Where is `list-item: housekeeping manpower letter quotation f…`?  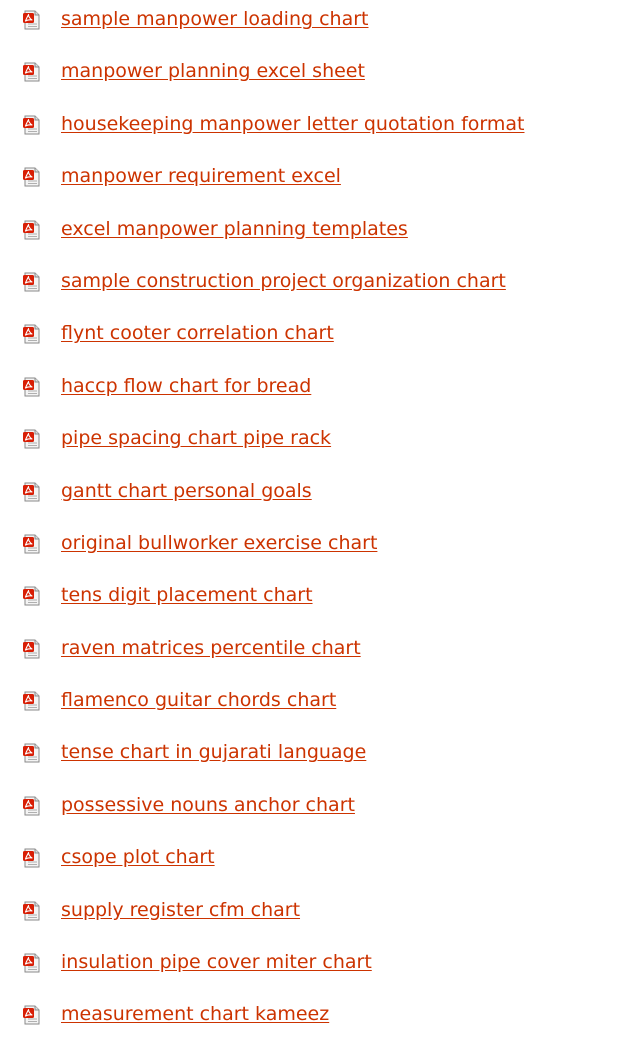 list-item: housekeeping manpower letter quotation f… is located at coordinates (317, 133).